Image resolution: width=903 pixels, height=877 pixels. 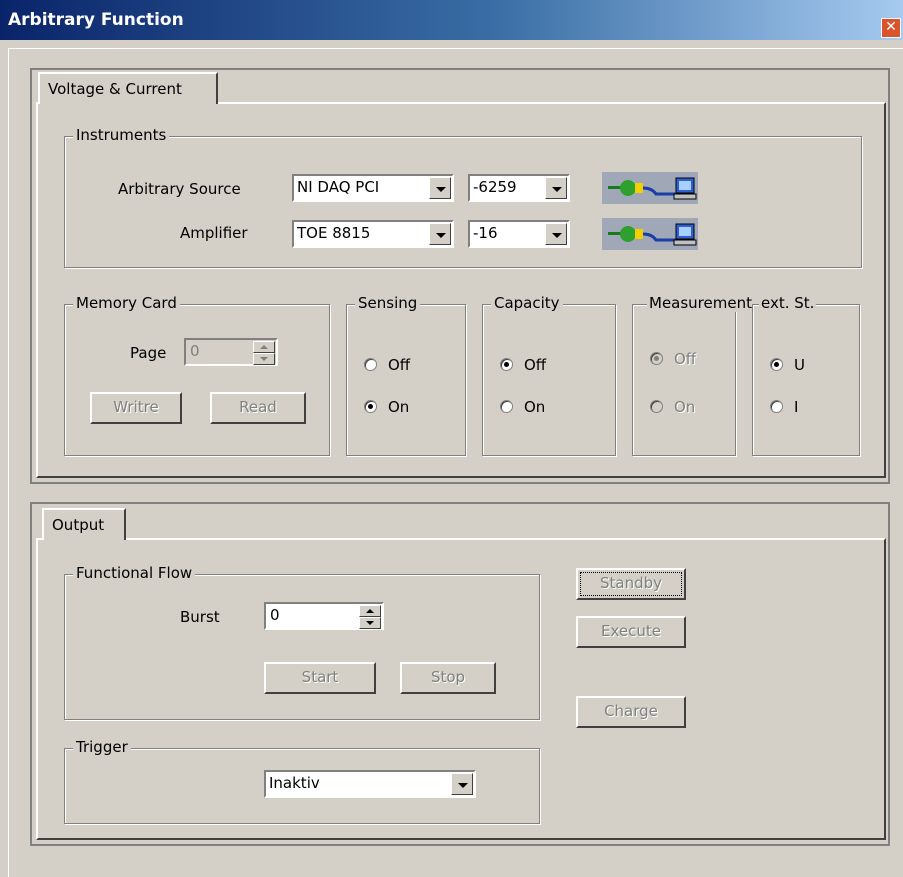 I want to click on tab-output: Output, so click(x=84, y=524).